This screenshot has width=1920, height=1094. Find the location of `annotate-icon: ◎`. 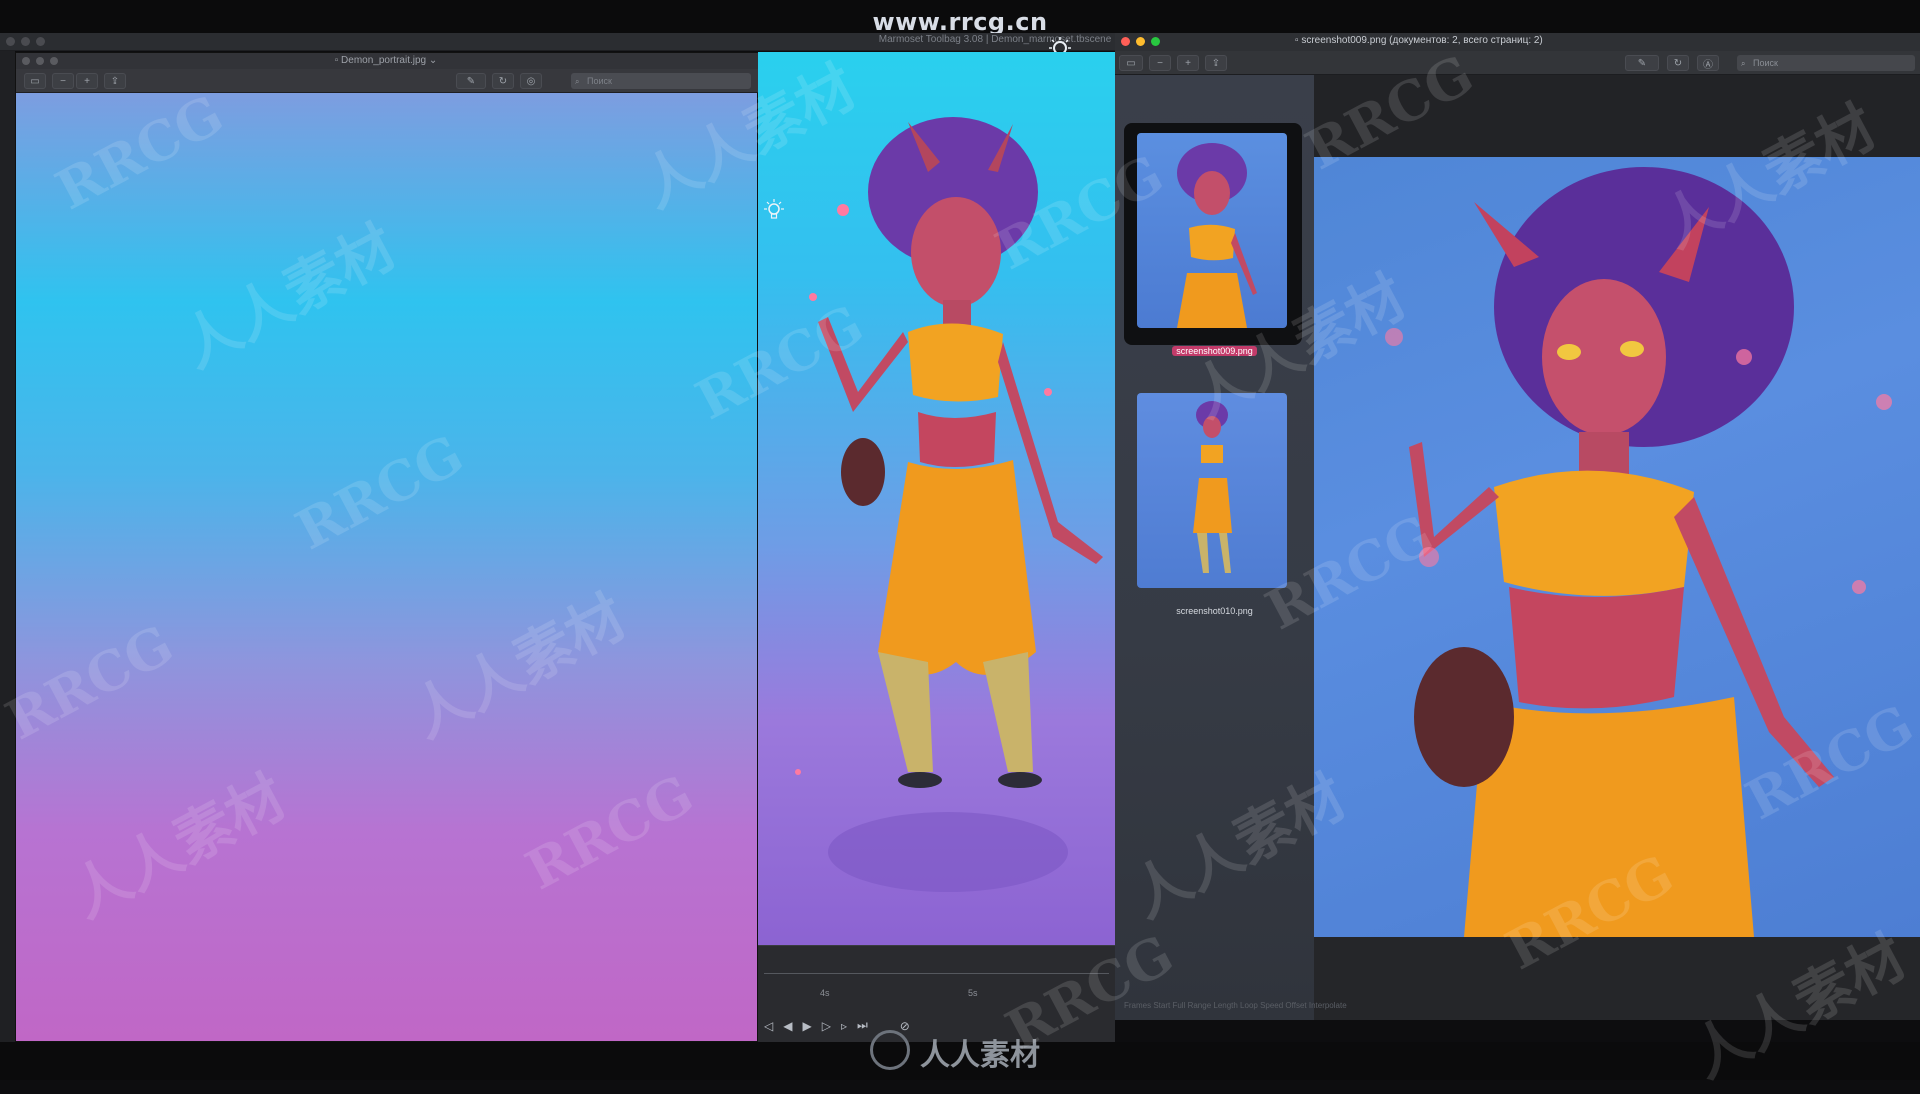

annotate-icon: ◎ is located at coordinates (531, 81).